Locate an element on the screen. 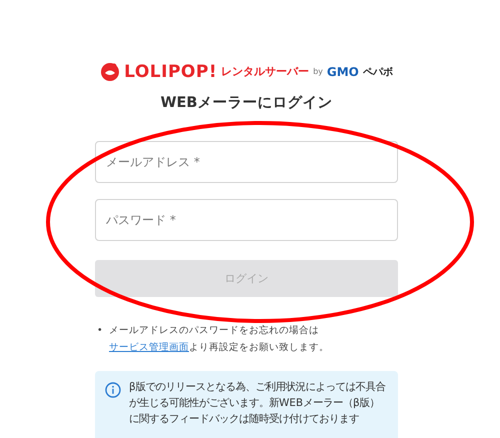 This screenshot has height=438, width=500. company-suffix: ペパボ is located at coordinates (377, 73).